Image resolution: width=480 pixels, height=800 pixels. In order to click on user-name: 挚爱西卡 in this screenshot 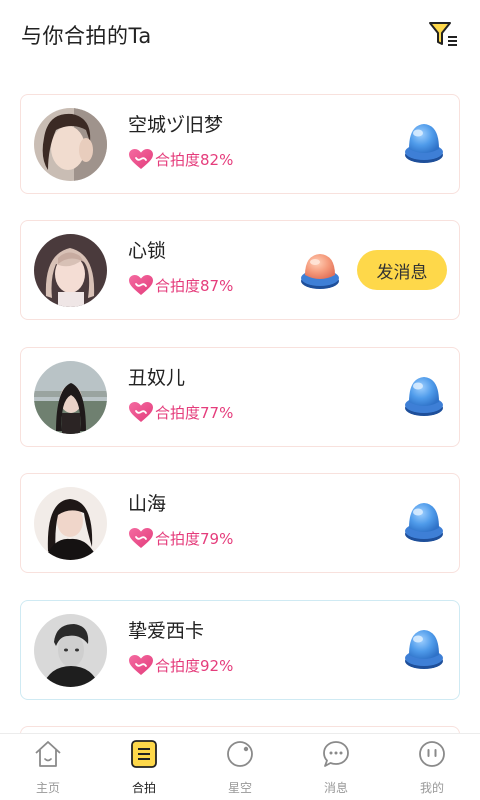, I will do `click(166, 629)`.